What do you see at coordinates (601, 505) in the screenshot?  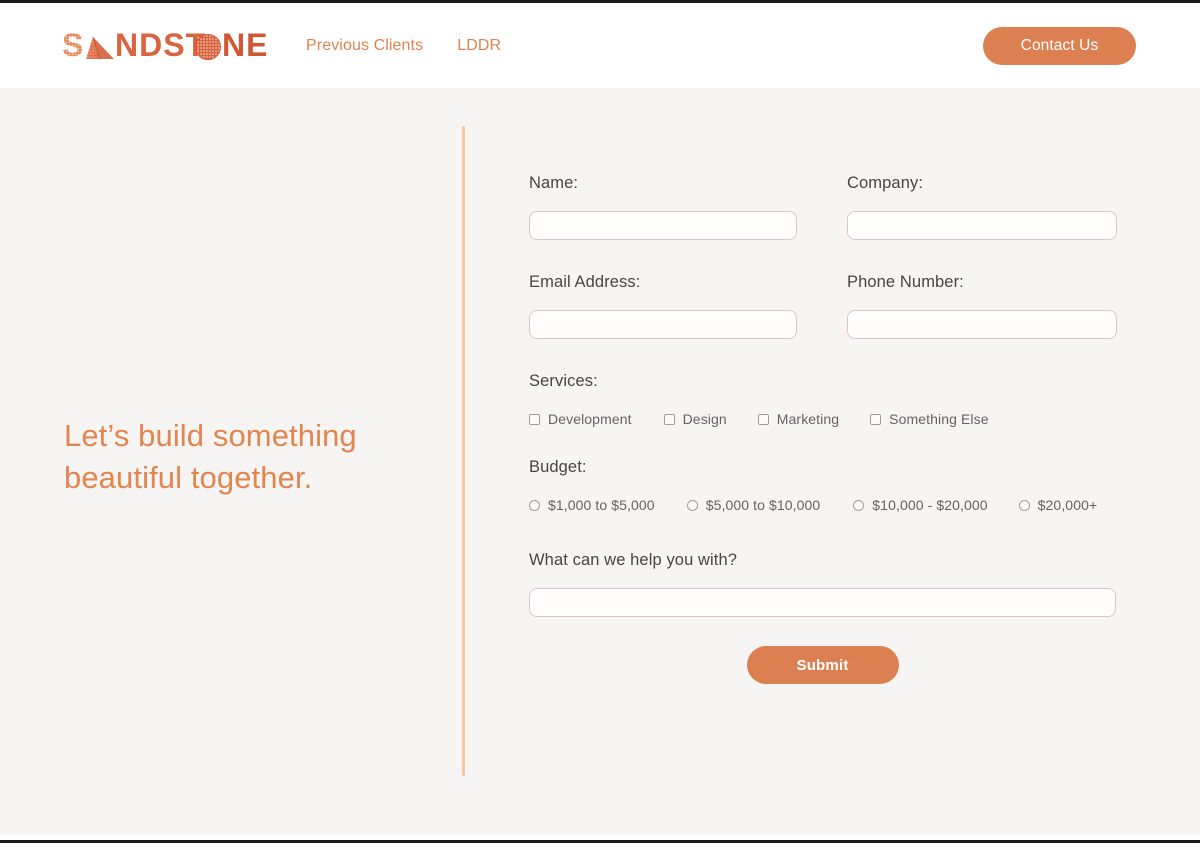 I see `radio-label: $1,000 to $5,000` at bounding box center [601, 505].